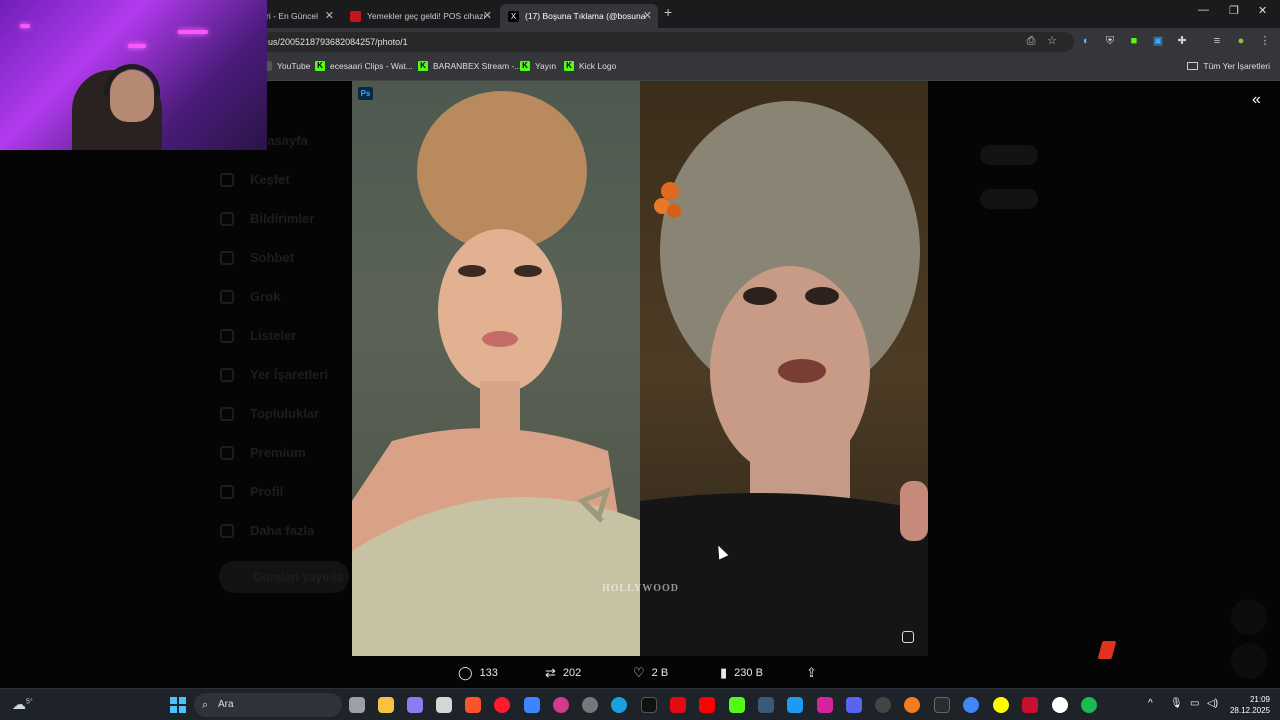  What do you see at coordinates (1249, 661) in the screenshot?
I see `messages-float-button` at bounding box center [1249, 661].